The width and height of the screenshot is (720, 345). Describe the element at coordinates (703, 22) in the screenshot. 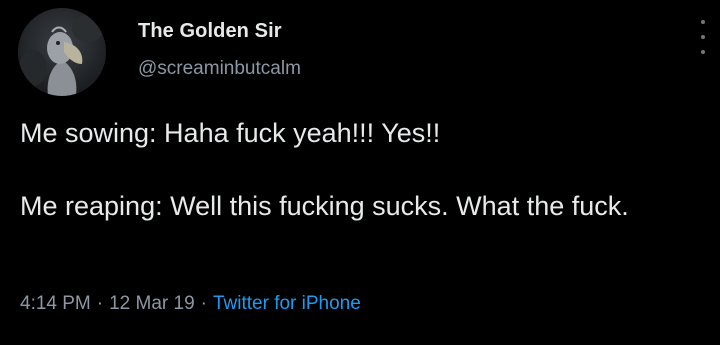

I see `more-vertical-icon` at that location.